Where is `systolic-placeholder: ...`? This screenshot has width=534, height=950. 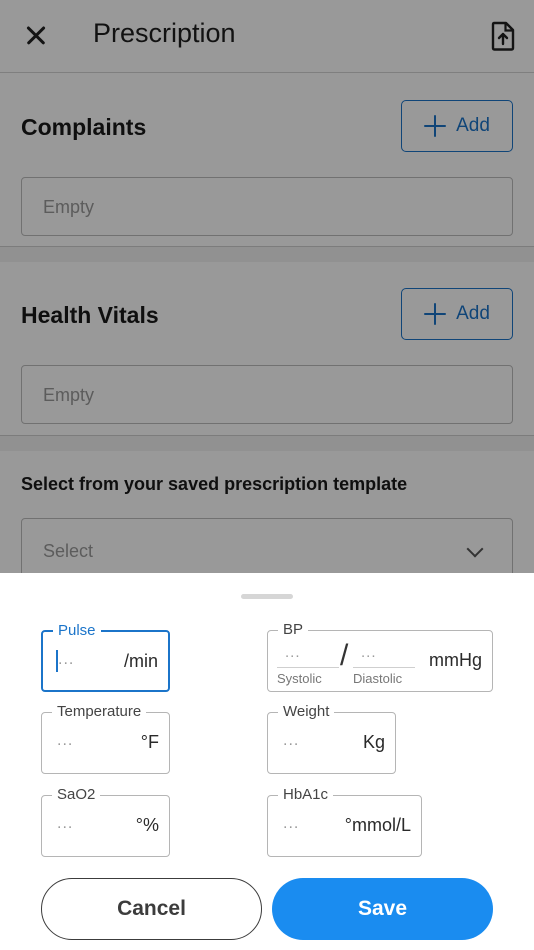
systolic-placeholder: ... is located at coordinates (293, 652).